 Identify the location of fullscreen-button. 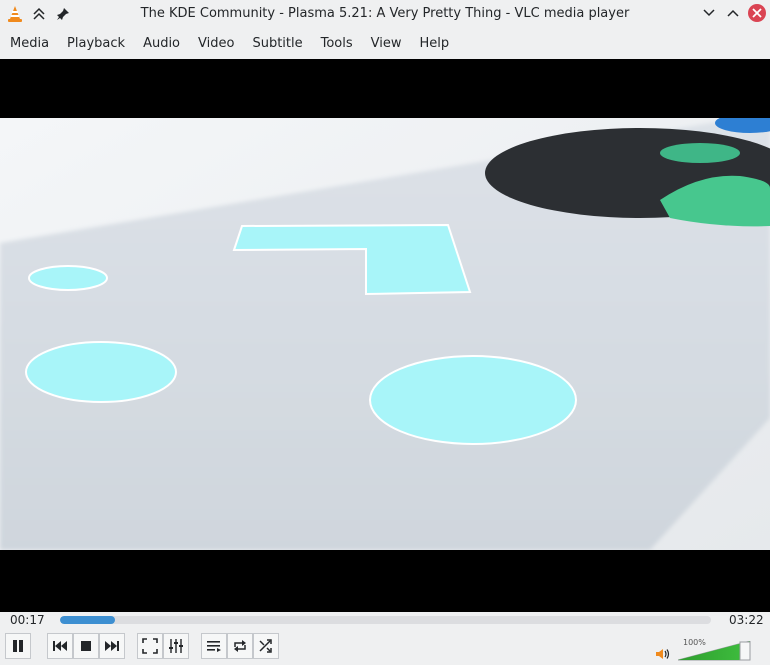
(150, 646).